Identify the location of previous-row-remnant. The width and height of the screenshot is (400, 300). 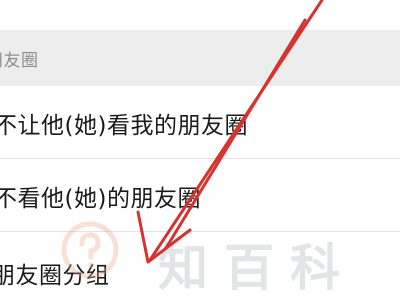
(200, 15).